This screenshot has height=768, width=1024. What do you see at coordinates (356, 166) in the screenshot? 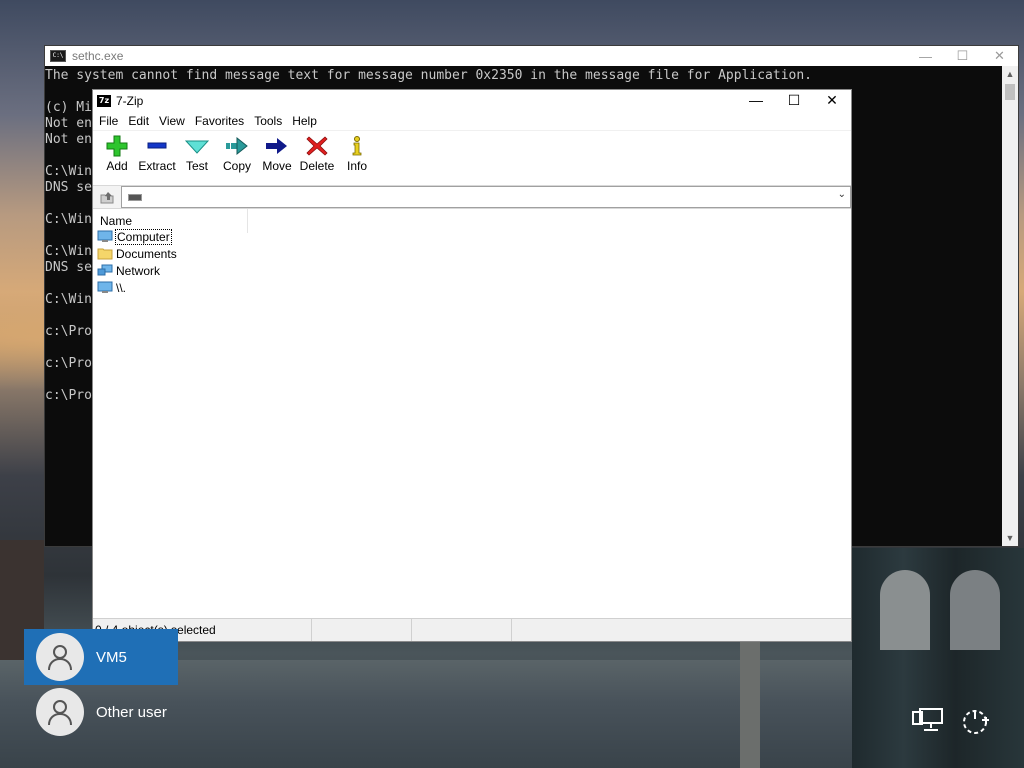
I see `info-label: Info` at bounding box center [356, 166].